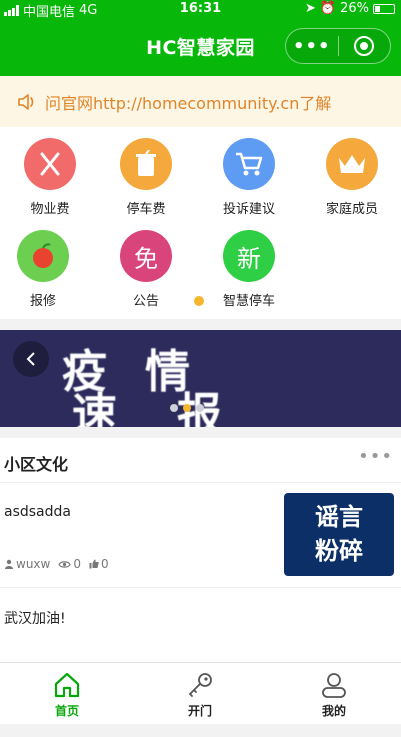 Image resolution: width=401 pixels, height=737 pixels. Describe the element at coordinates (200, 460) in the screenshot. I see `culture-header: 小区文化 •••` at that location.